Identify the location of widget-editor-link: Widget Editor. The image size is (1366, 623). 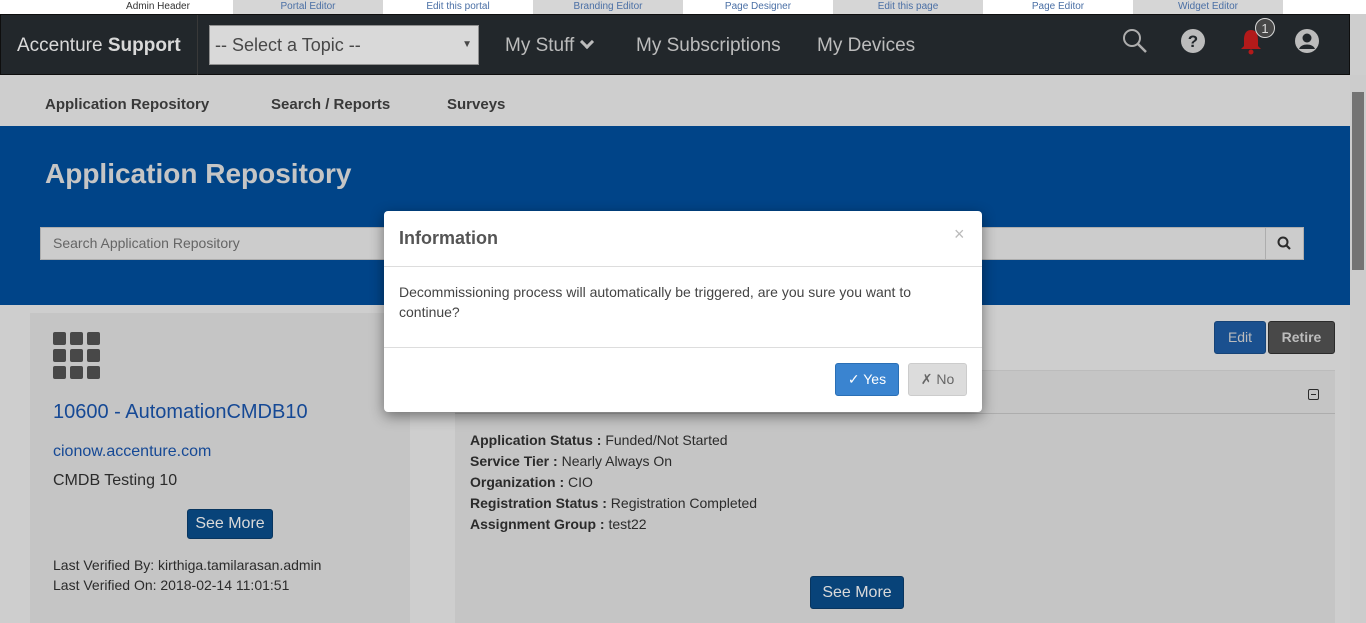
(1208, 7).